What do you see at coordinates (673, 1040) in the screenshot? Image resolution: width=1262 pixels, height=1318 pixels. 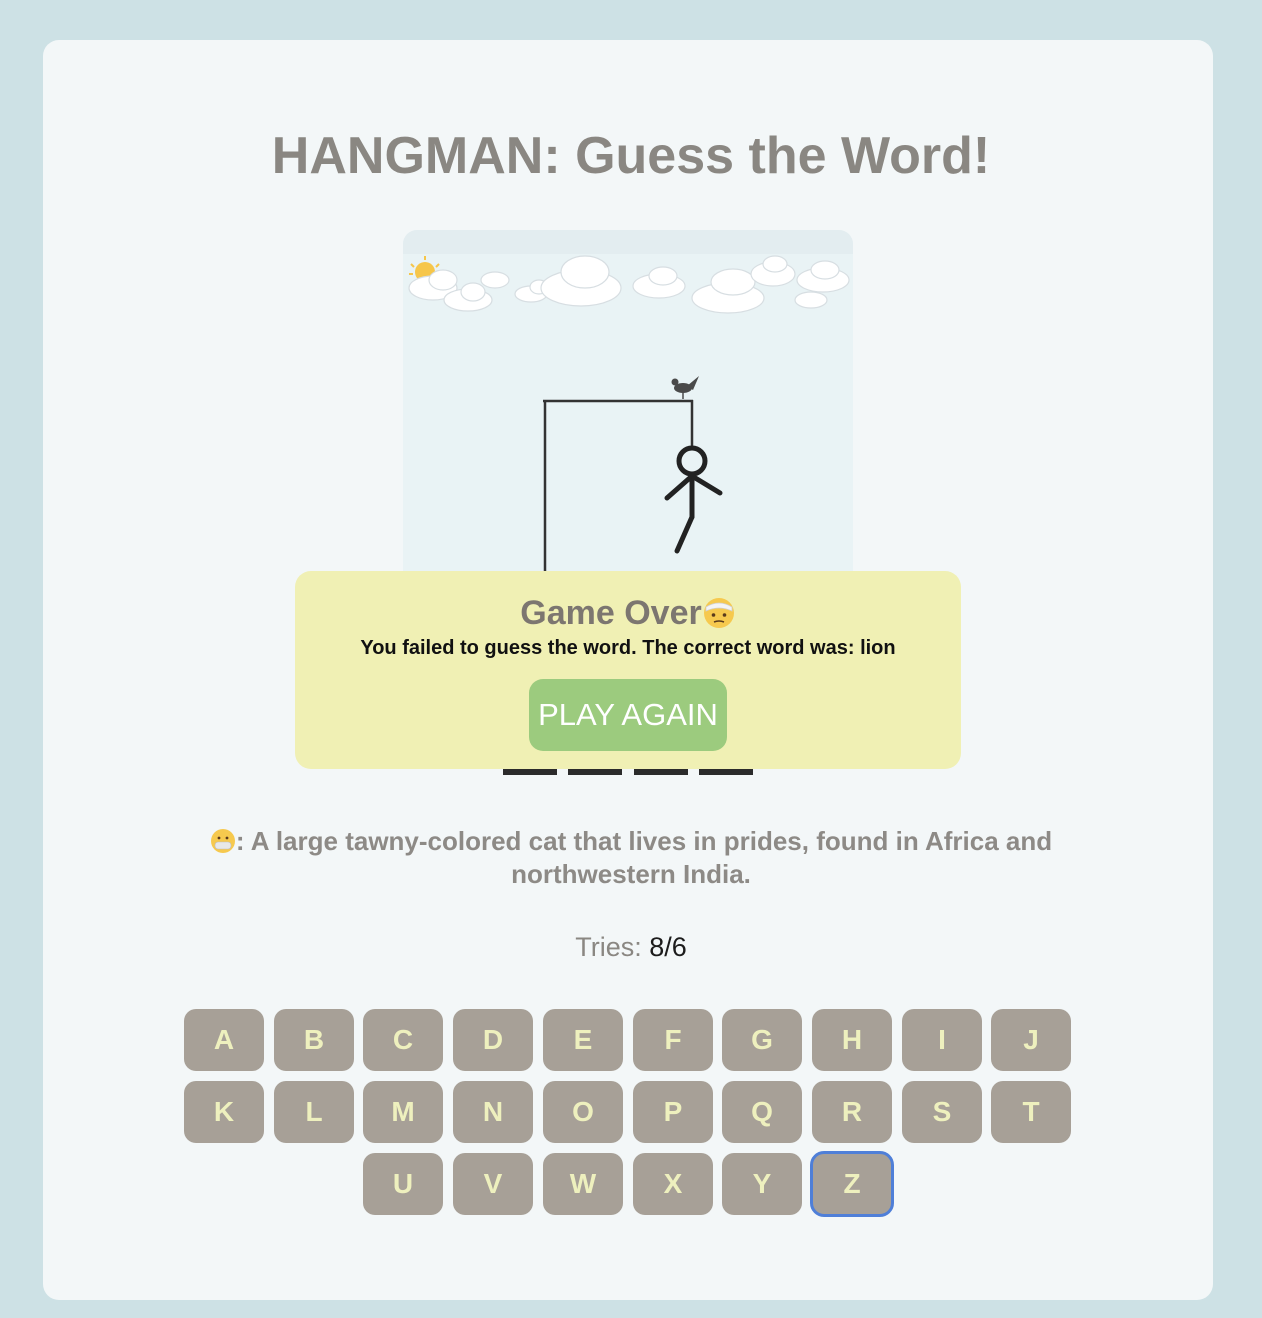 I see `key-f: F` at bounding box center [673, 1040].